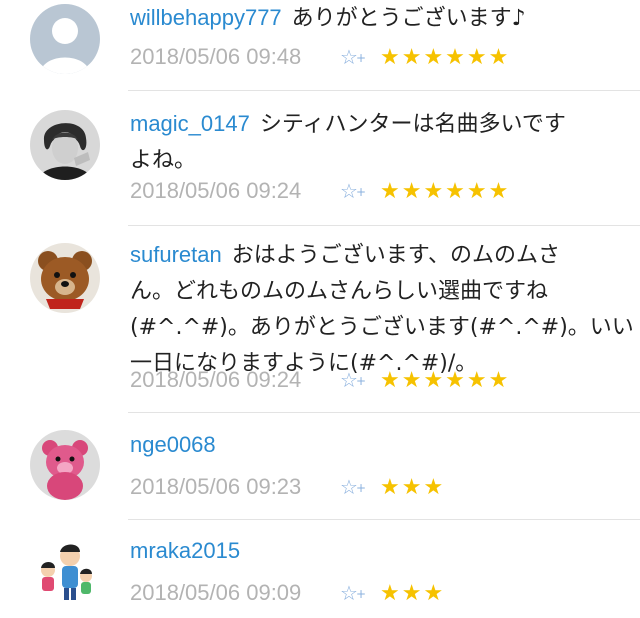  Describe the element at coordinates (395, 255) in the screenshot. I see `comment-text: おはようございます、のムのムさ` at that location.